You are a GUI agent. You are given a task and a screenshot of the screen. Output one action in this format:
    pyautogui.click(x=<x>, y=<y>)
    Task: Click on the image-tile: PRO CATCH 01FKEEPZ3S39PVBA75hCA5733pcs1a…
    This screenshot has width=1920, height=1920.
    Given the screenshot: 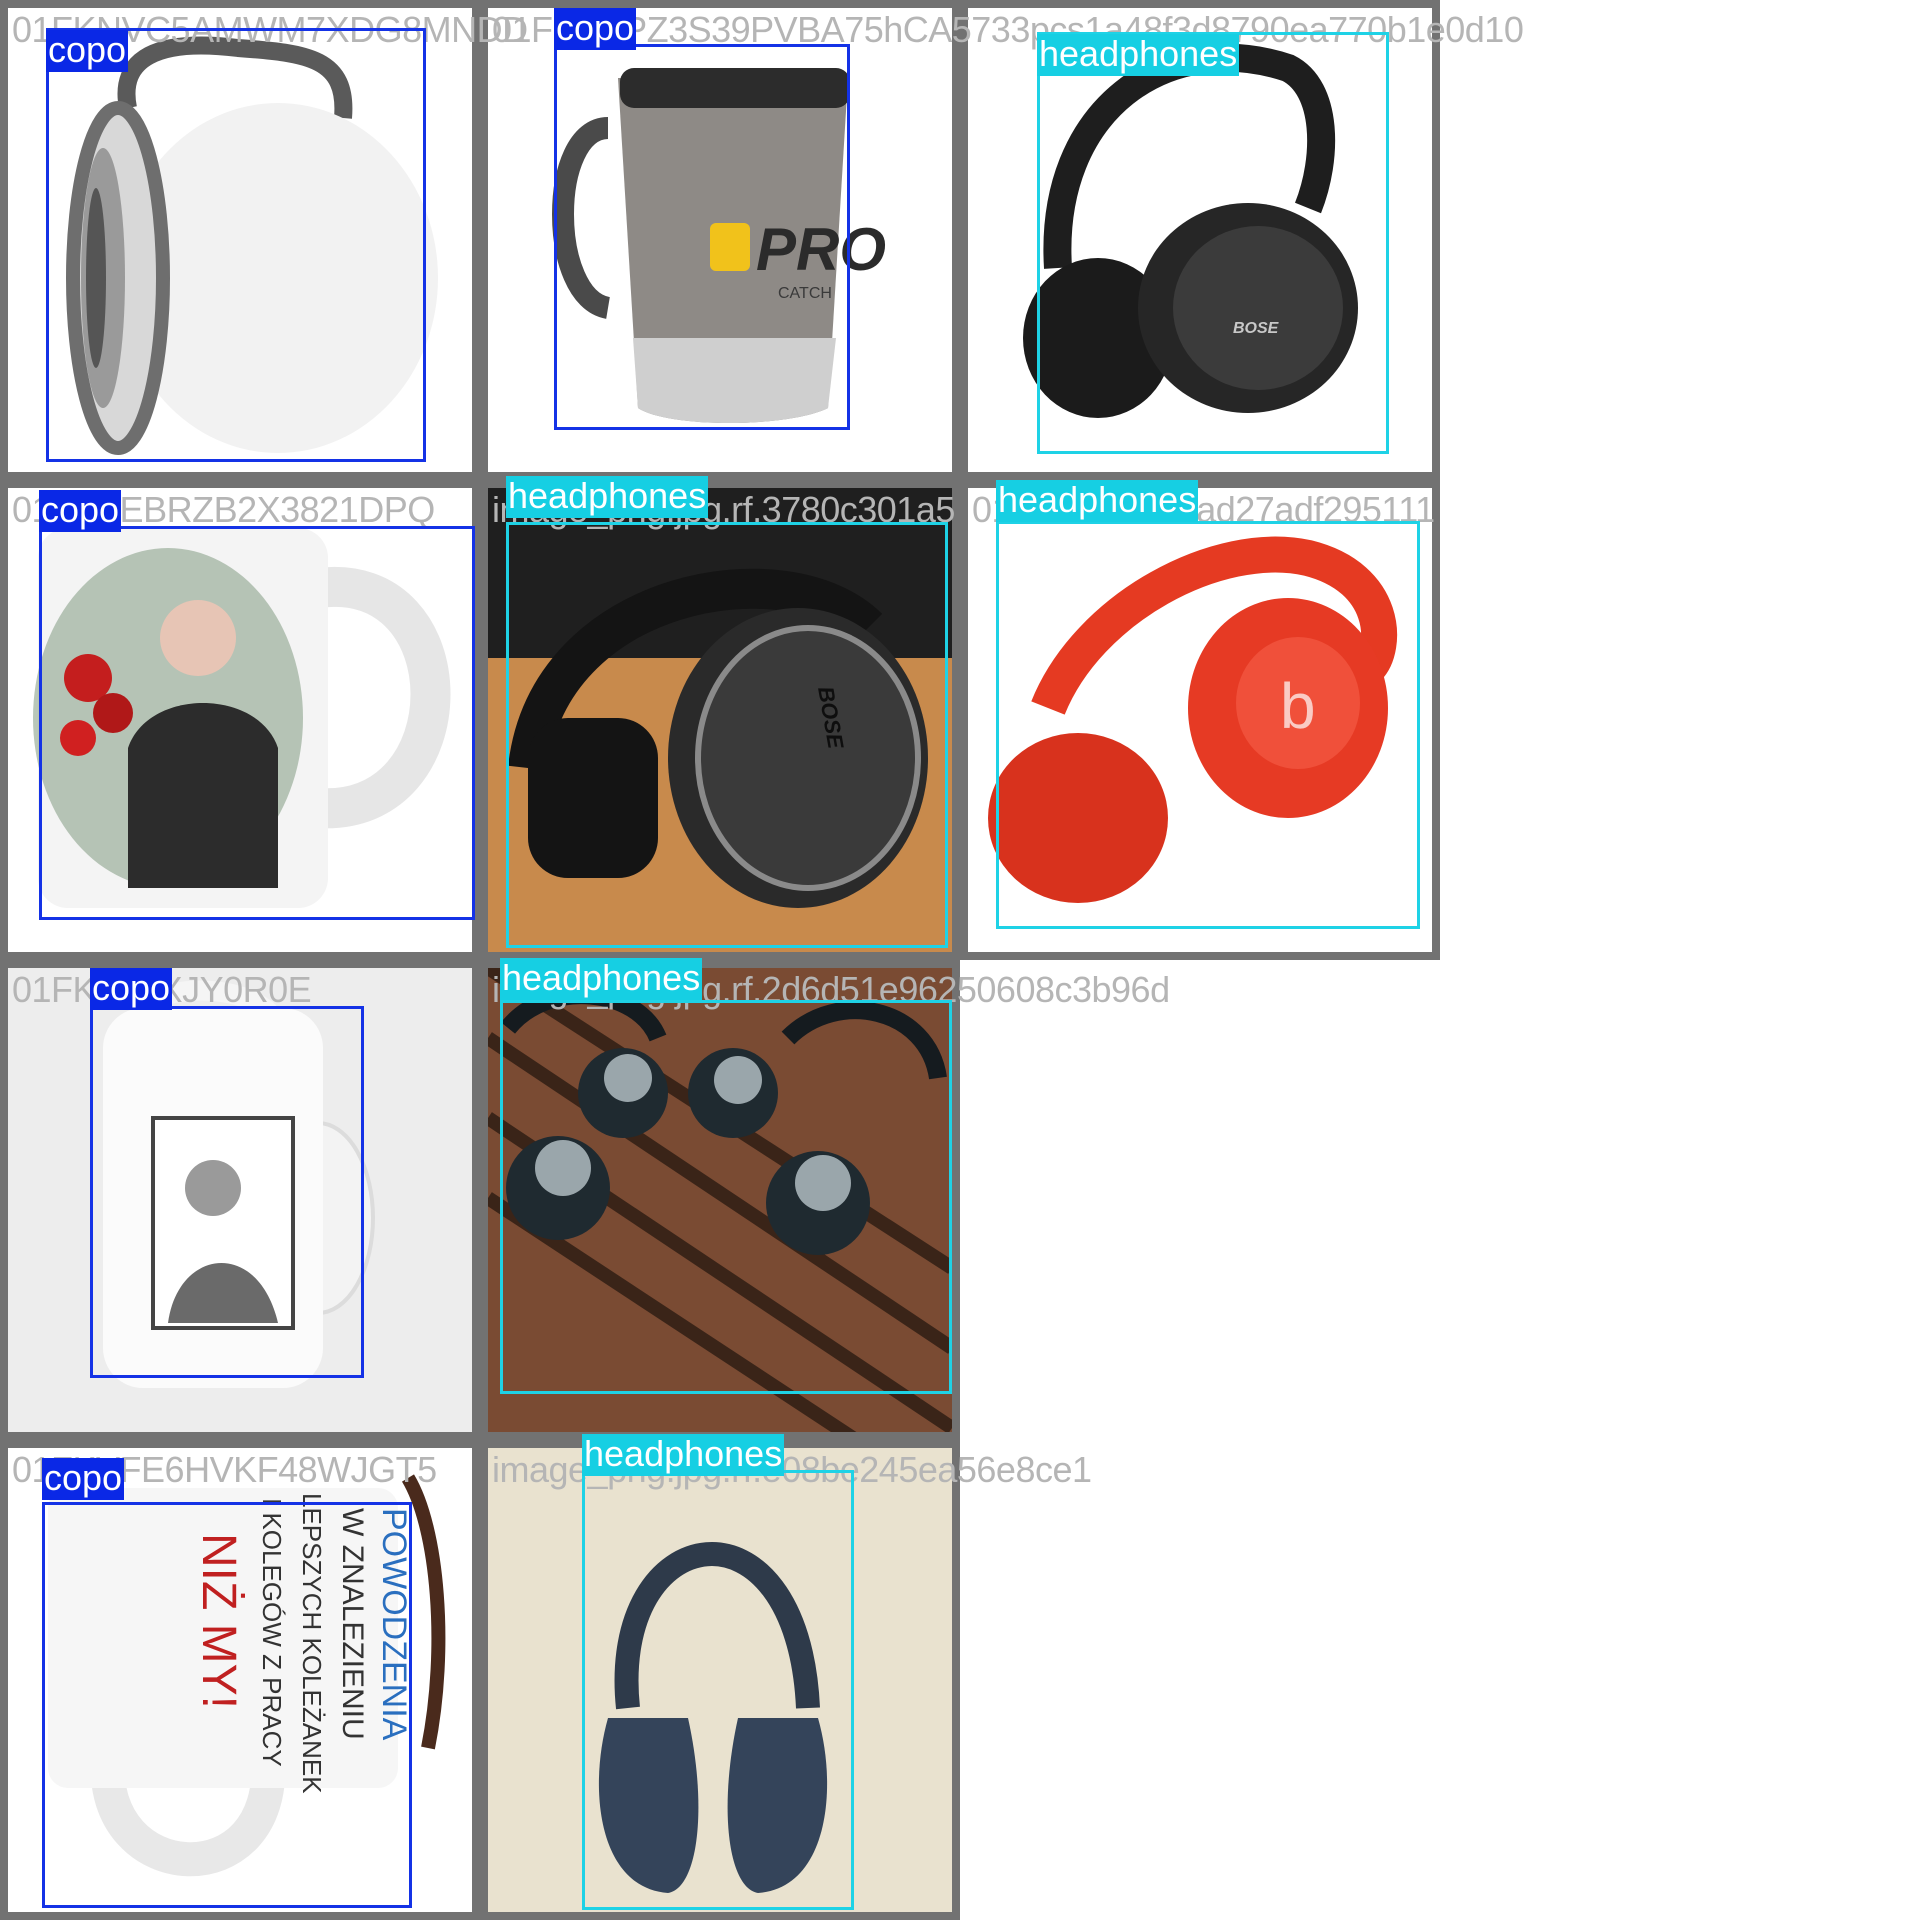 What is the action you would take?
    pyautogui.click(x=1002, y=240)
    